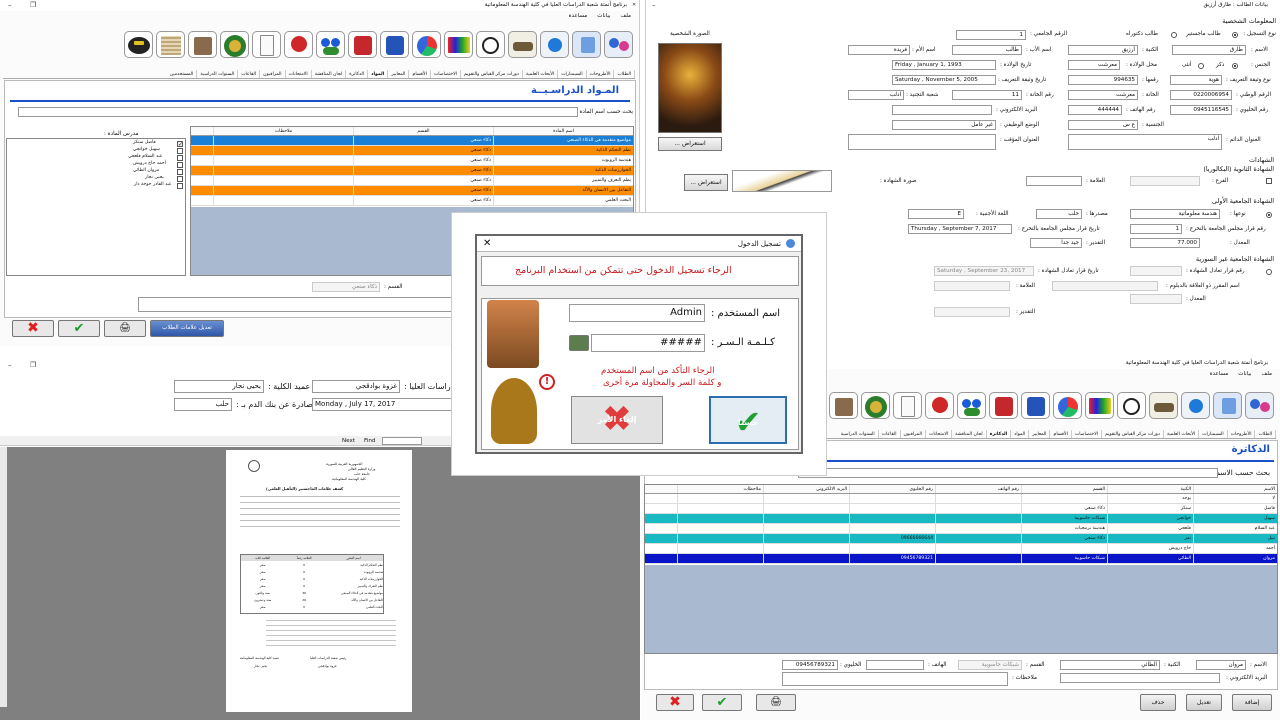 Image resolution: width=1280 pixels, height=720 pixels. What do you see at coordinates (1156, 229) in the screenshot?
I see `decision-no-field: 1` at bounding box center [1156, 229].